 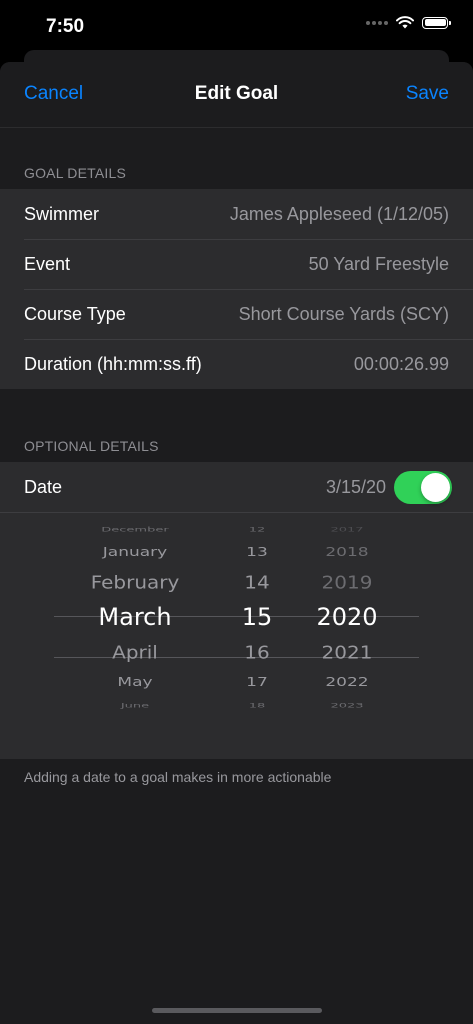 I want to click on optional-details-header: OPTIONAL DETAILS, so click(x=91, y=446).